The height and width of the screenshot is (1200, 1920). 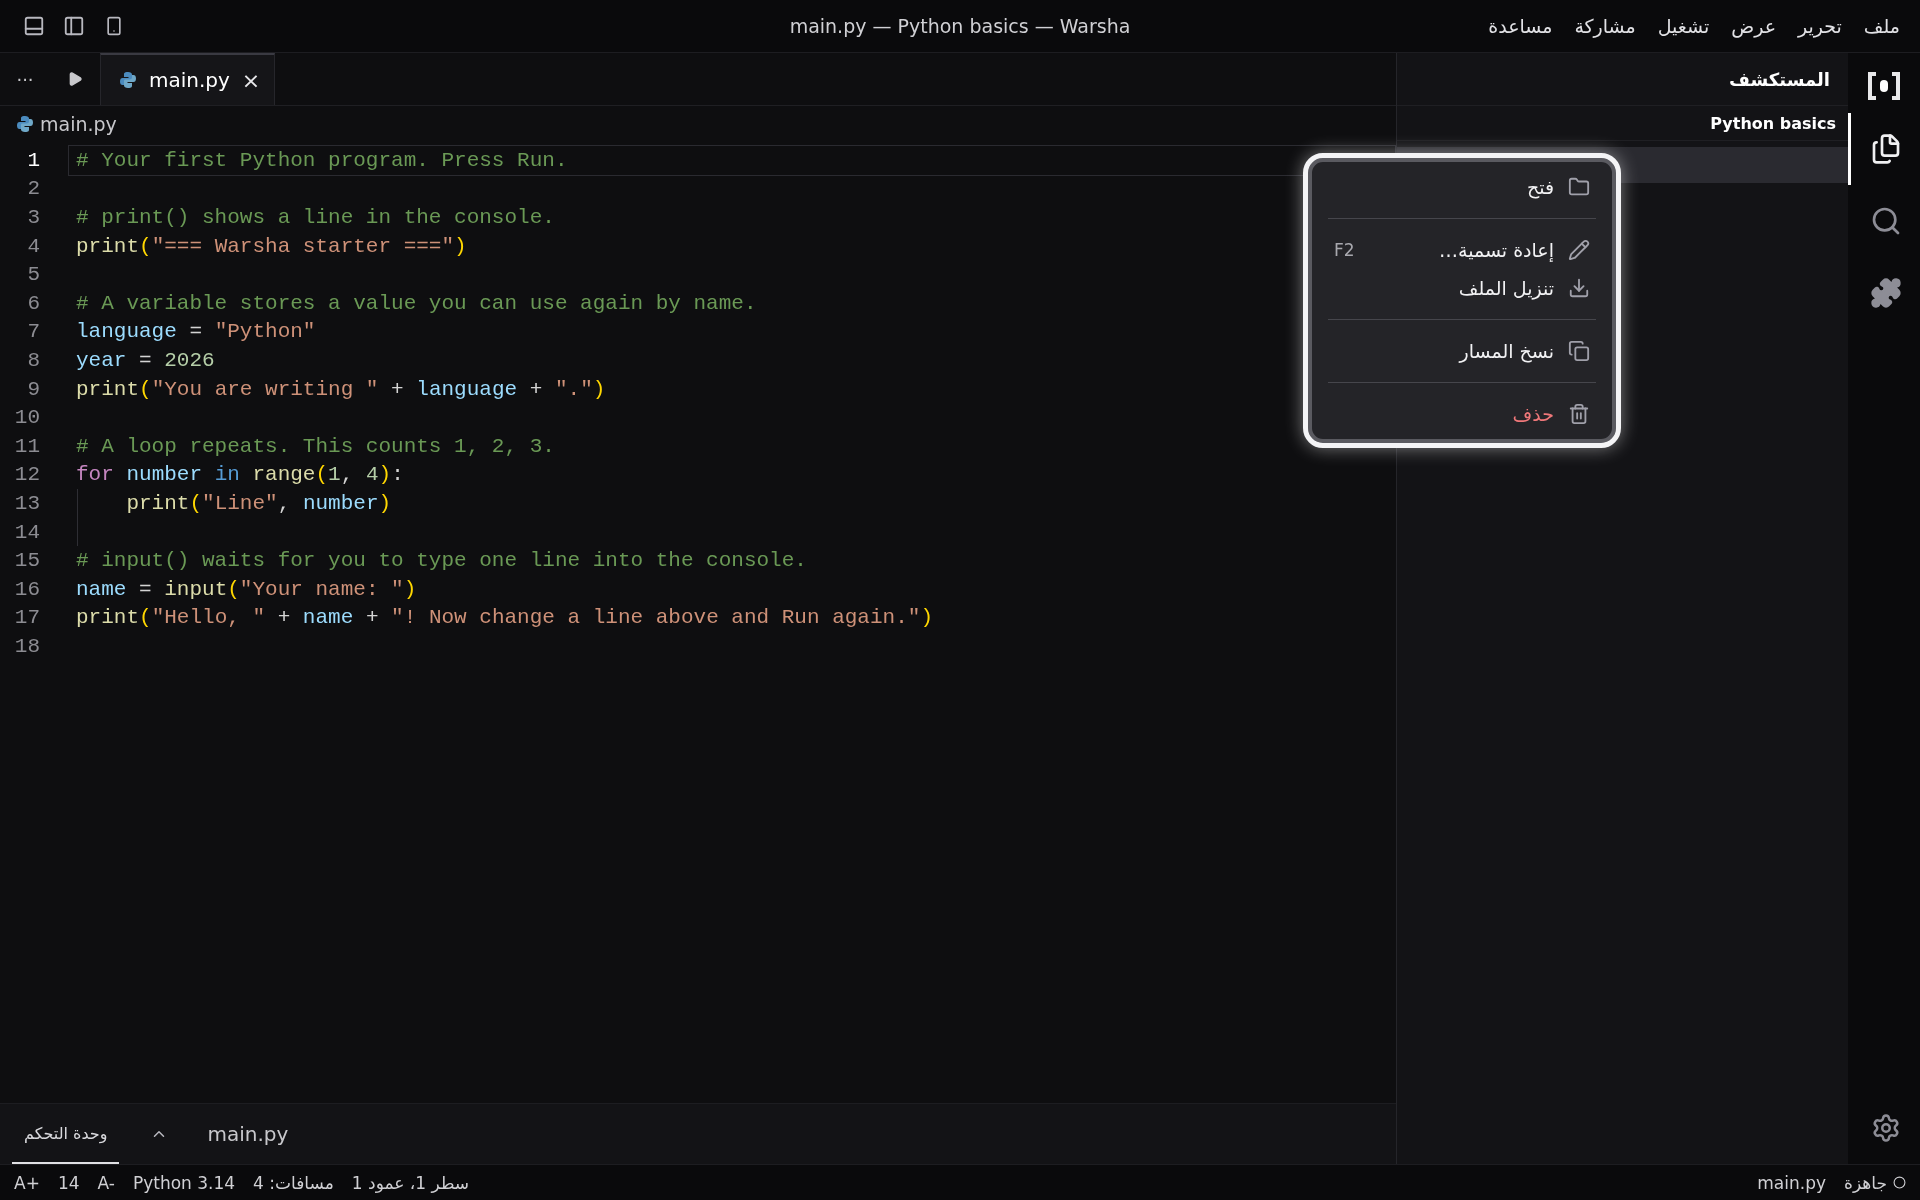 What do you see at coordinates (27, 446) in the screenshot?
I see `line-number: 11` at bounding box center [27, 446].